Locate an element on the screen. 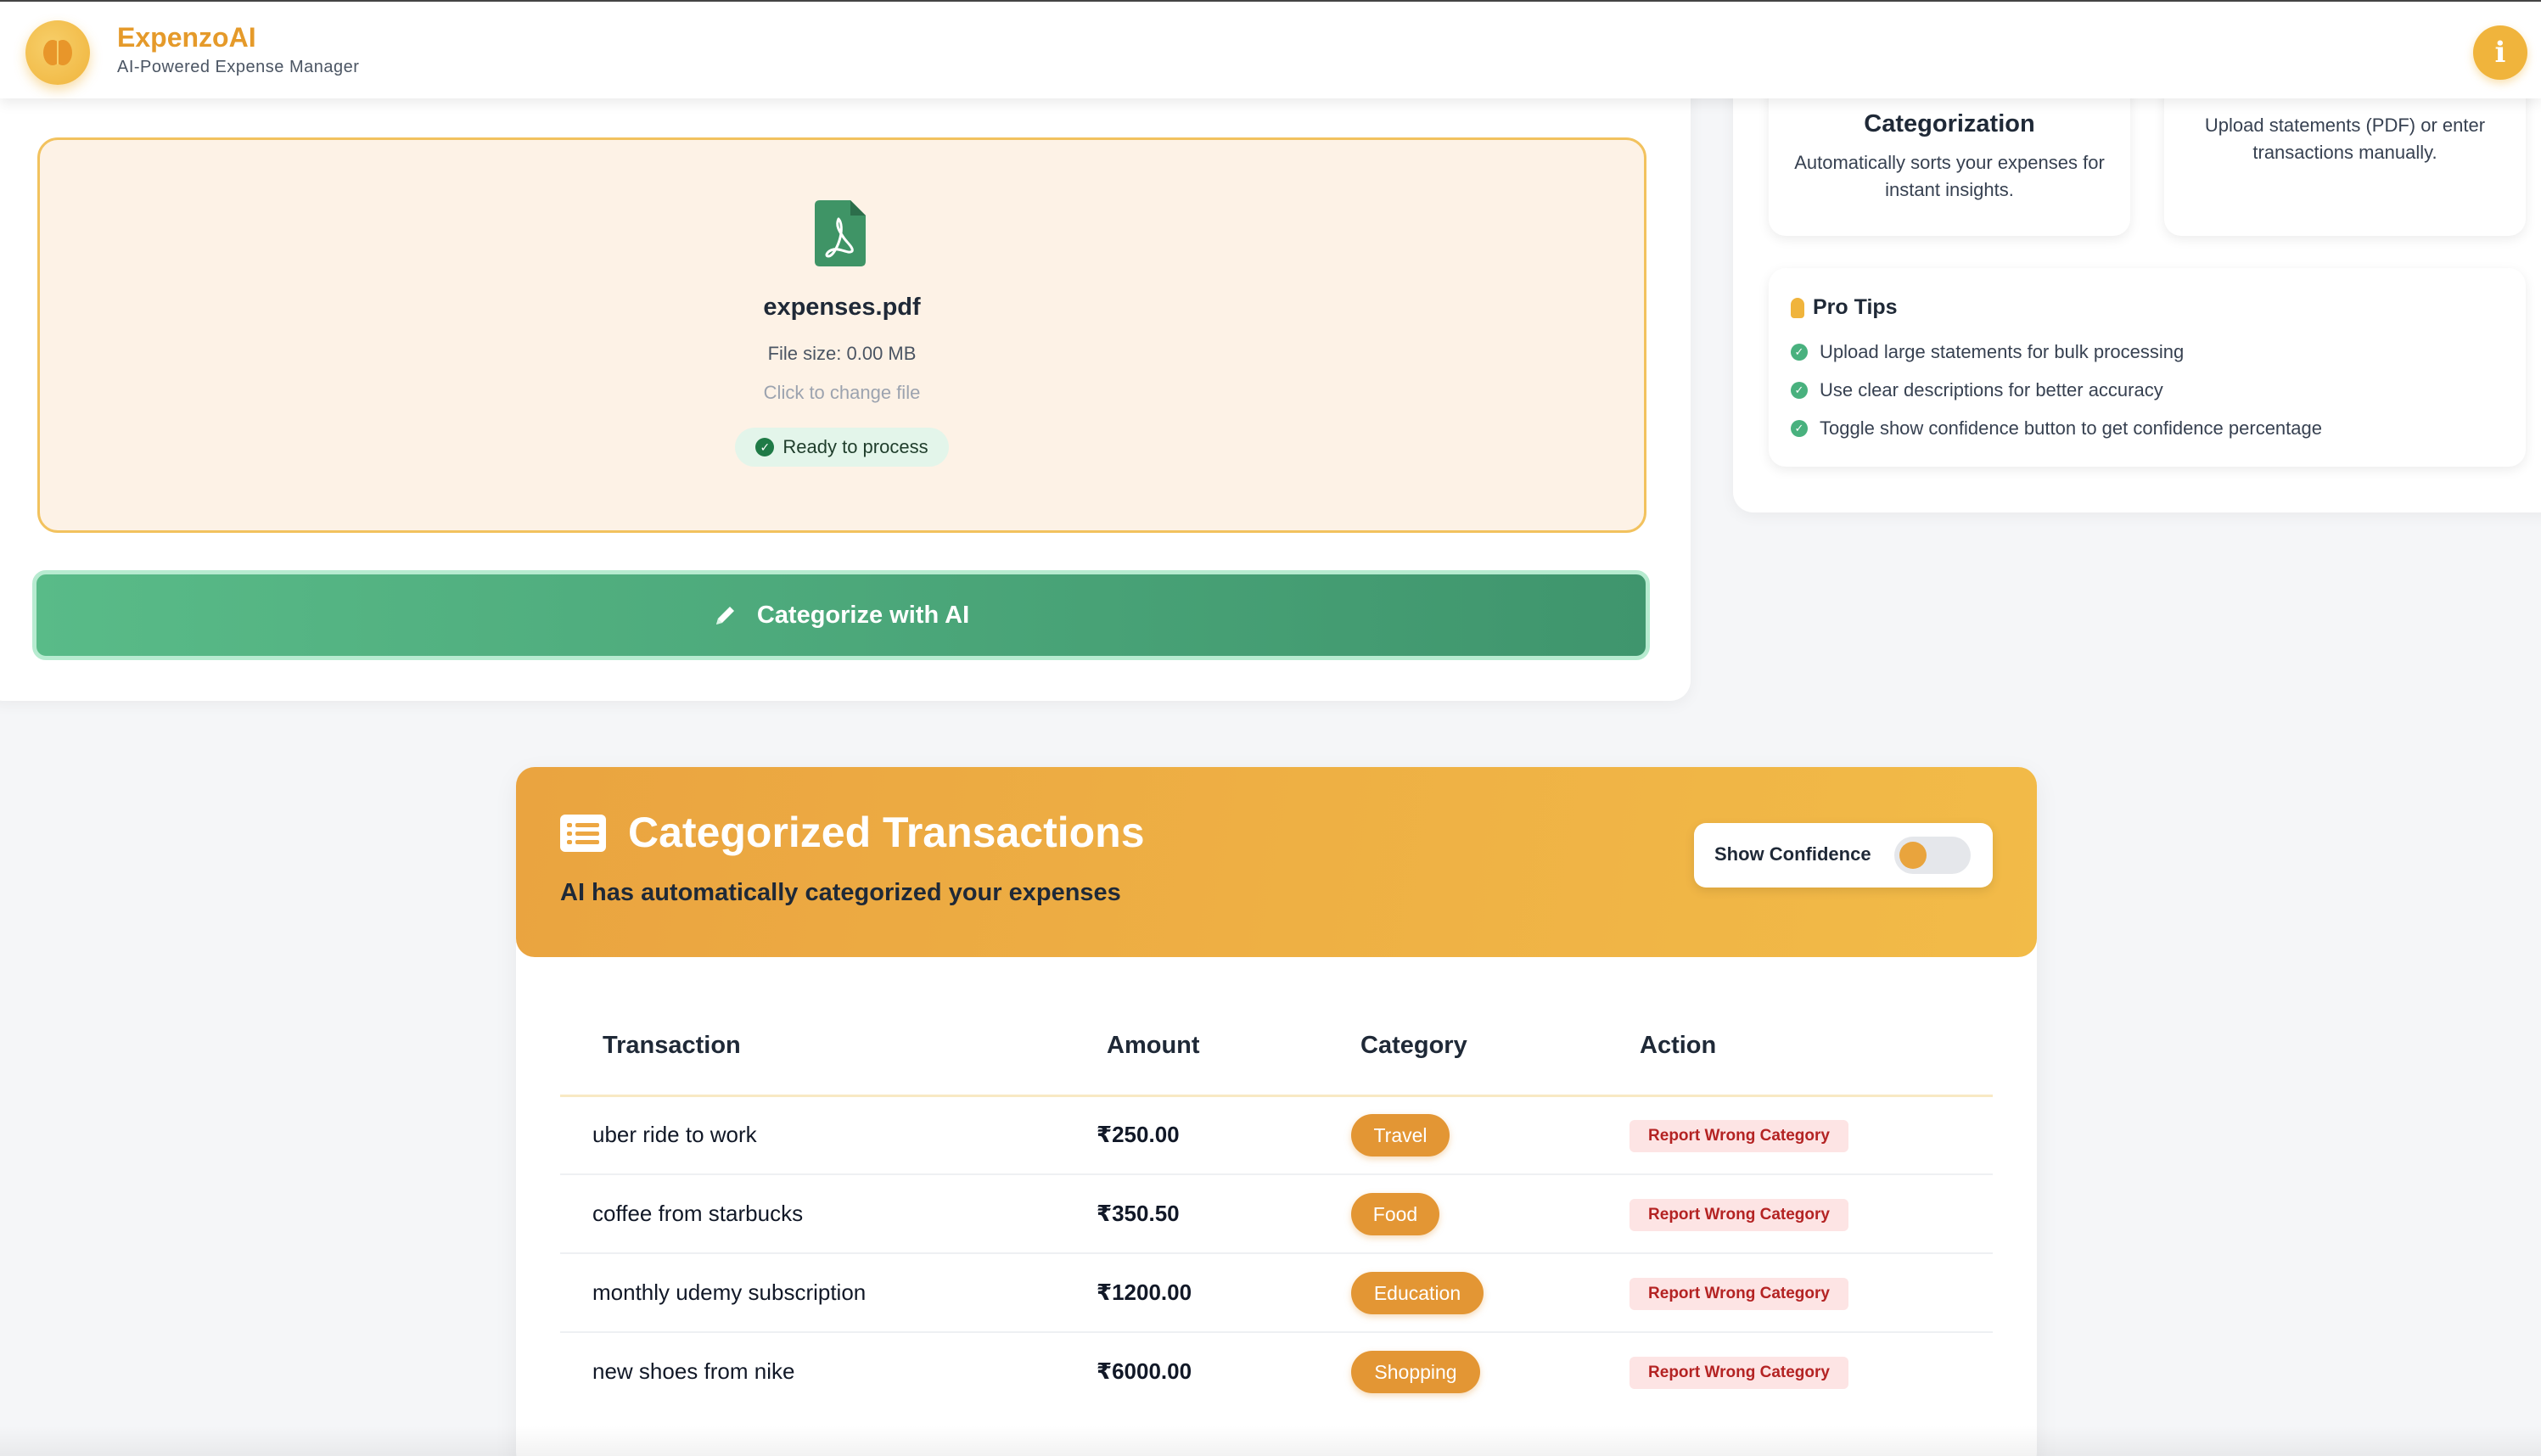  file-name: expenses.pdf is located at coordinates (842, 307).